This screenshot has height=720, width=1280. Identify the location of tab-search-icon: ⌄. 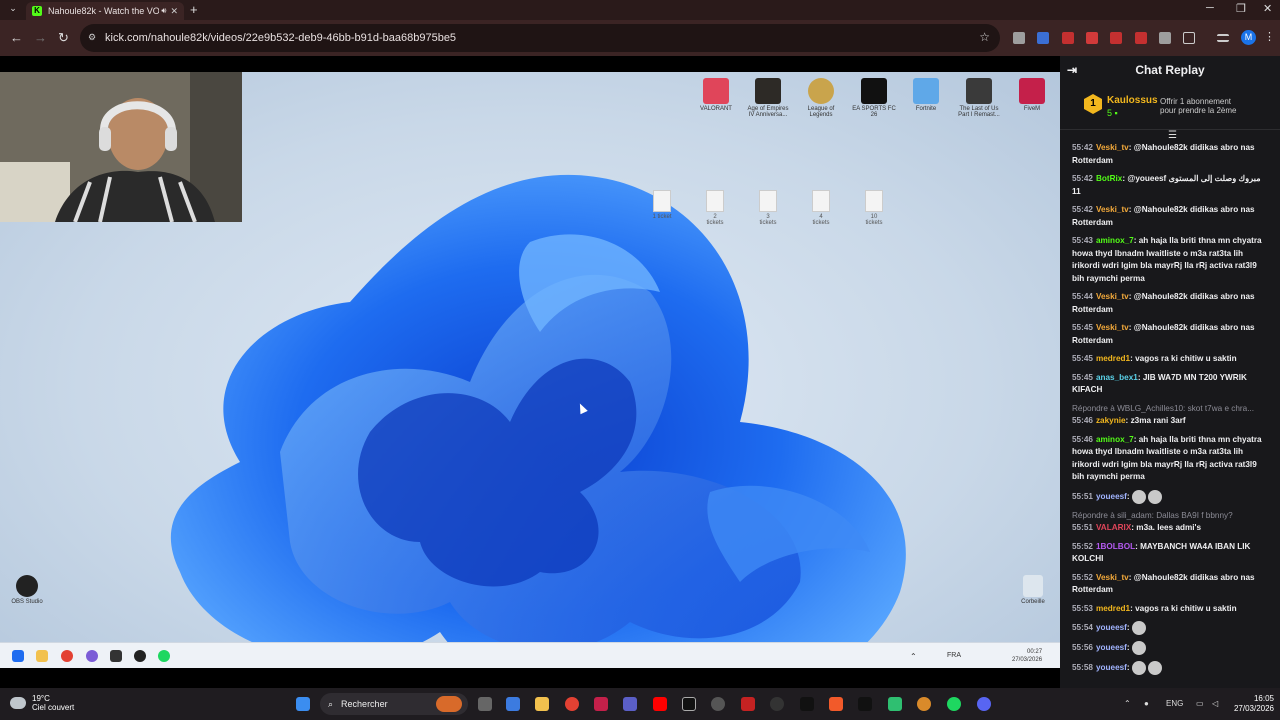
(13, 10).